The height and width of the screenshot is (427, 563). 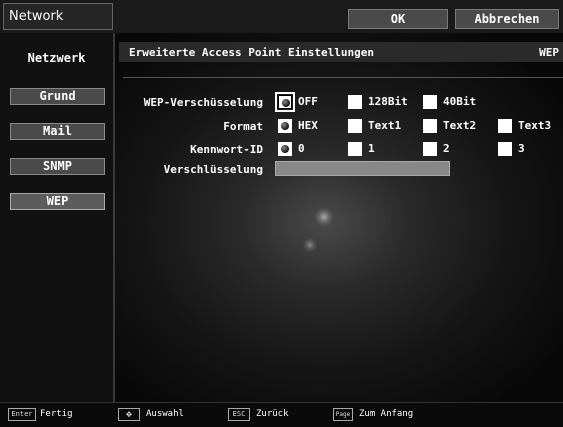 I want to click on arrow-pad-icon: ✥, so click(x=129, y=414).